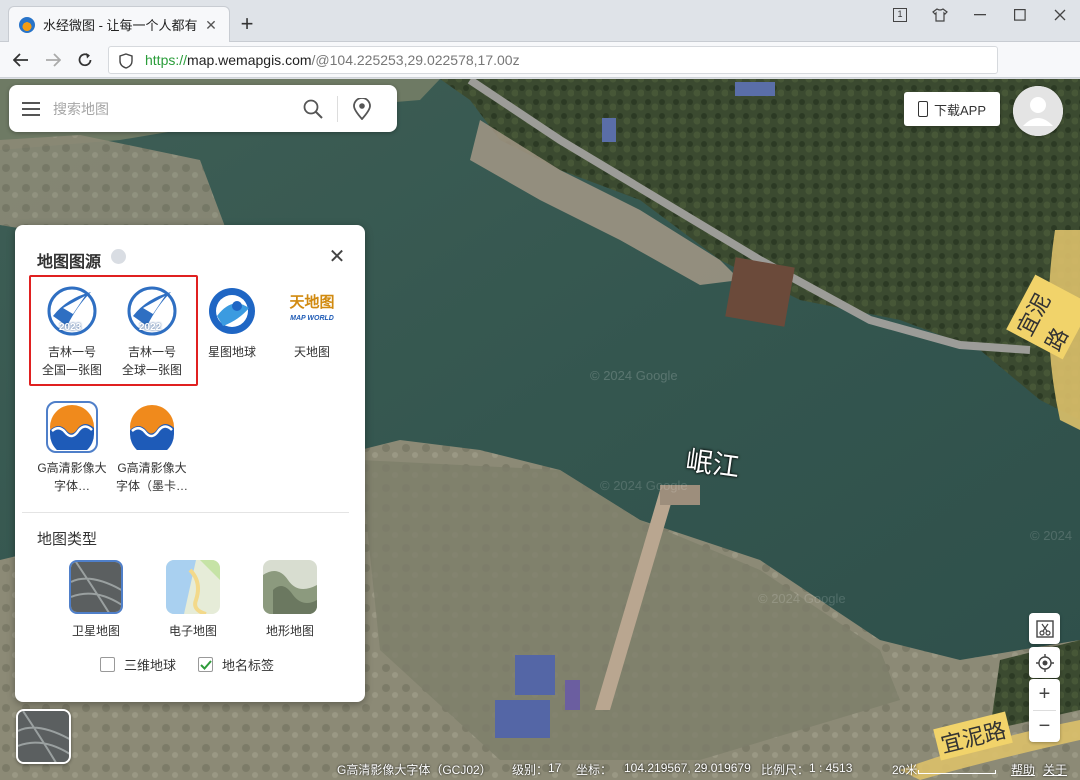  What do you see at coordinates (71, 361) in the screenshot?
I see `source-label: 吉林一号 全国一张图` at bounding box center [71, 361].